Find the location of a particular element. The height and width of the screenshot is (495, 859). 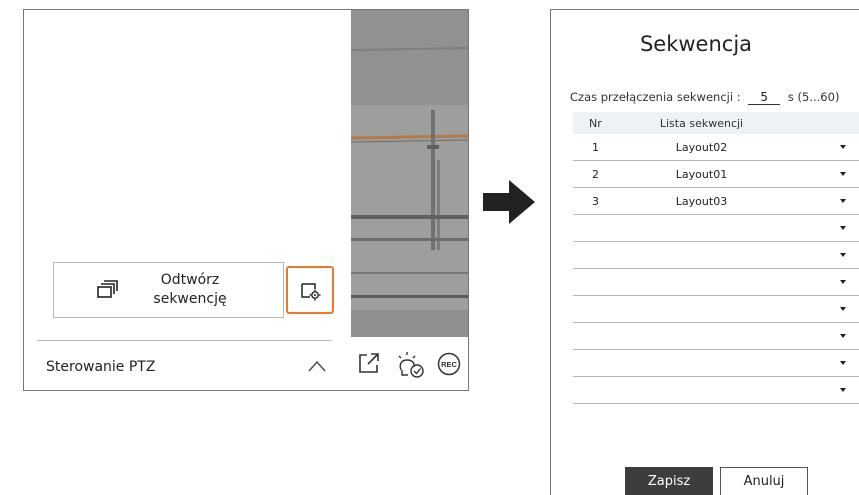

column-header-list: Lista sekwencji is located at coordinates (701, 123).